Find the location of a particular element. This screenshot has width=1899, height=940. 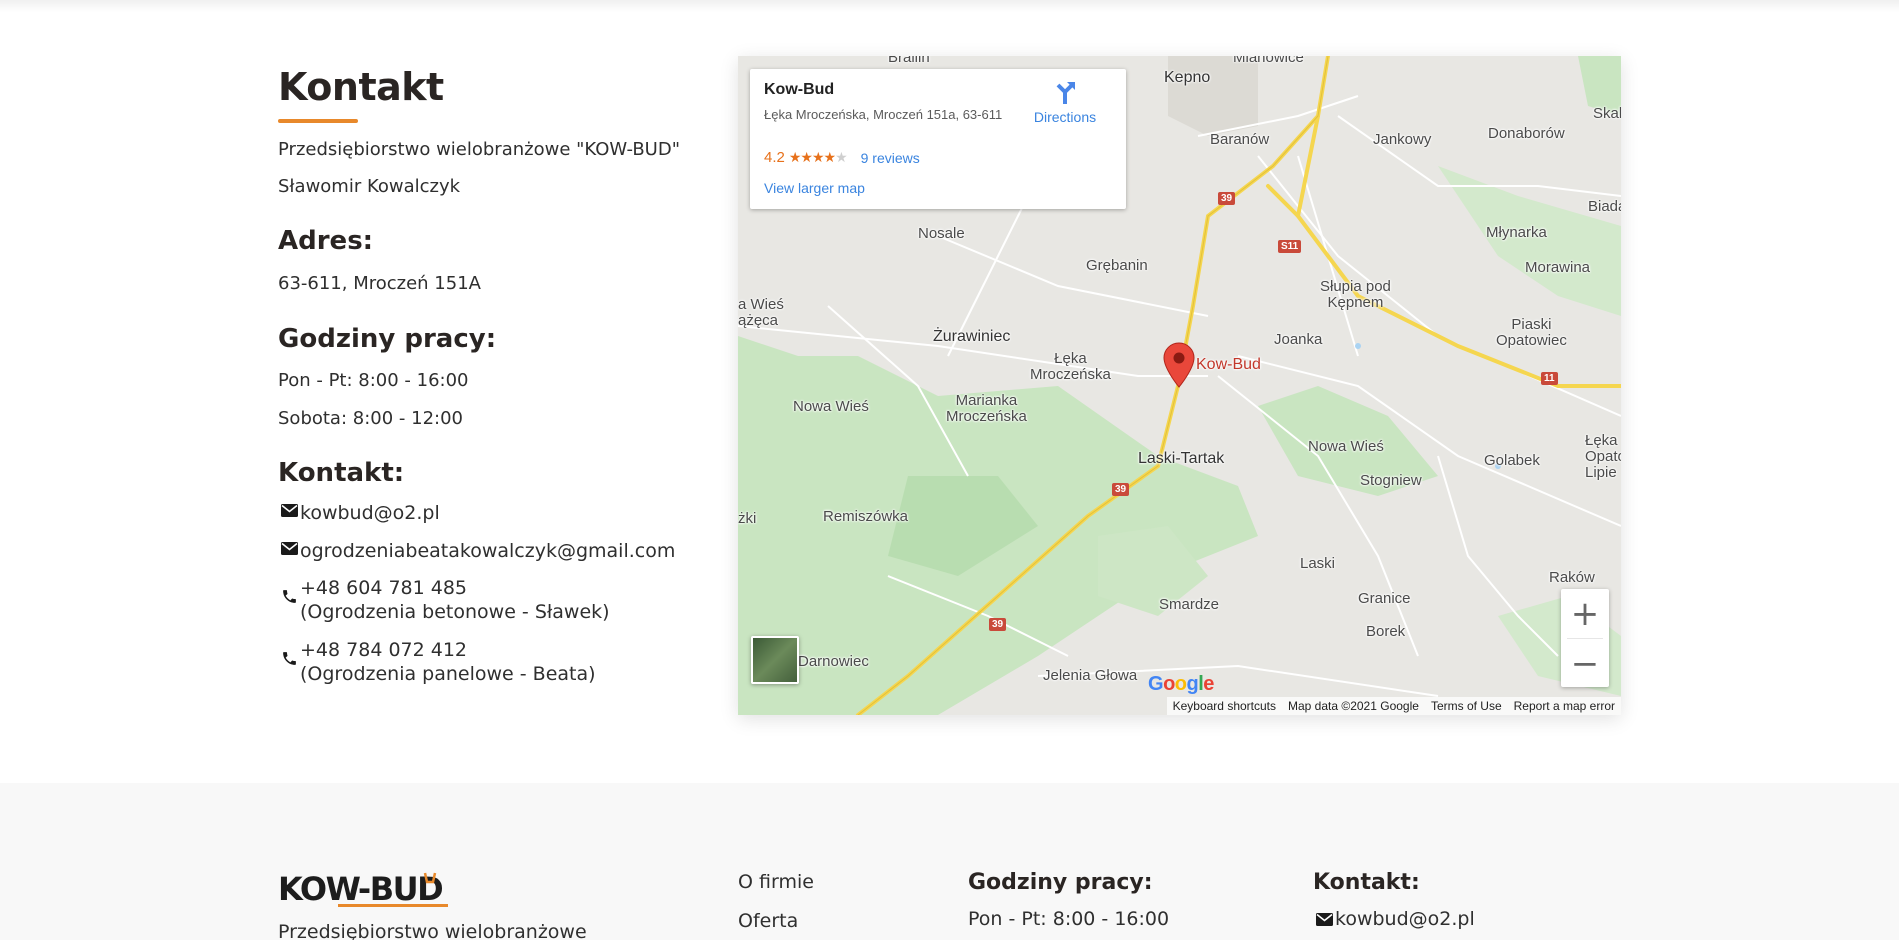

place-kepno: Kepno is located at coordinates (1187, 77).